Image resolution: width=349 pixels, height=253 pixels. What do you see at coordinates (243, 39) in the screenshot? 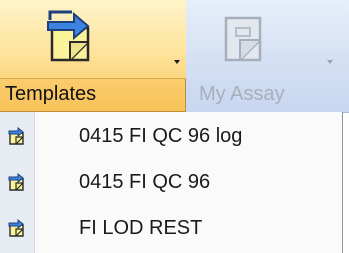
I see `assay-document-icon` at bounding box center [243, 39].